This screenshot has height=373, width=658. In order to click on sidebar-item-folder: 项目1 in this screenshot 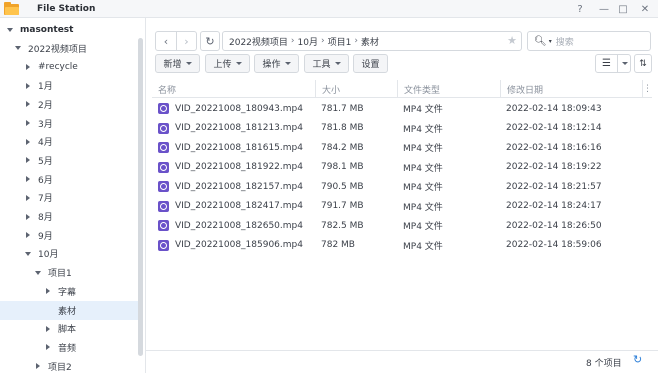, I will do `click(69, 272)`.